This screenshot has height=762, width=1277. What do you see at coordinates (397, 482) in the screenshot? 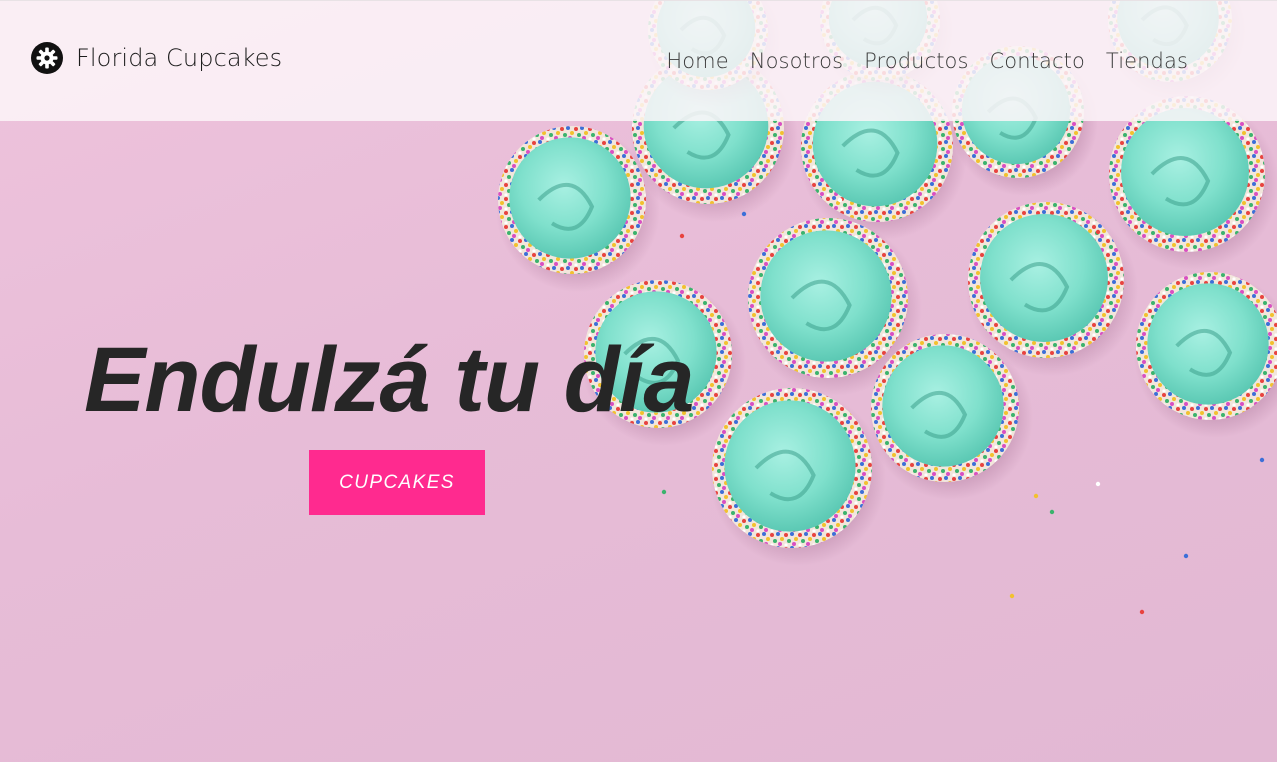
I see `cupcakes-cta-button: CUPCAKES` at bounding box center [397, 482].